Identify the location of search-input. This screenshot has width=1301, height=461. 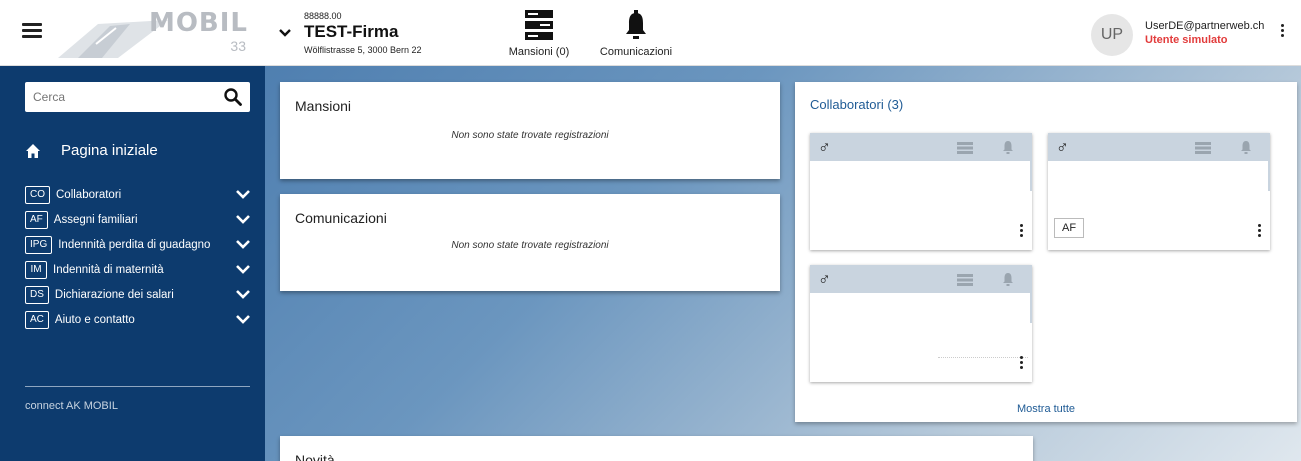
(117, 97).